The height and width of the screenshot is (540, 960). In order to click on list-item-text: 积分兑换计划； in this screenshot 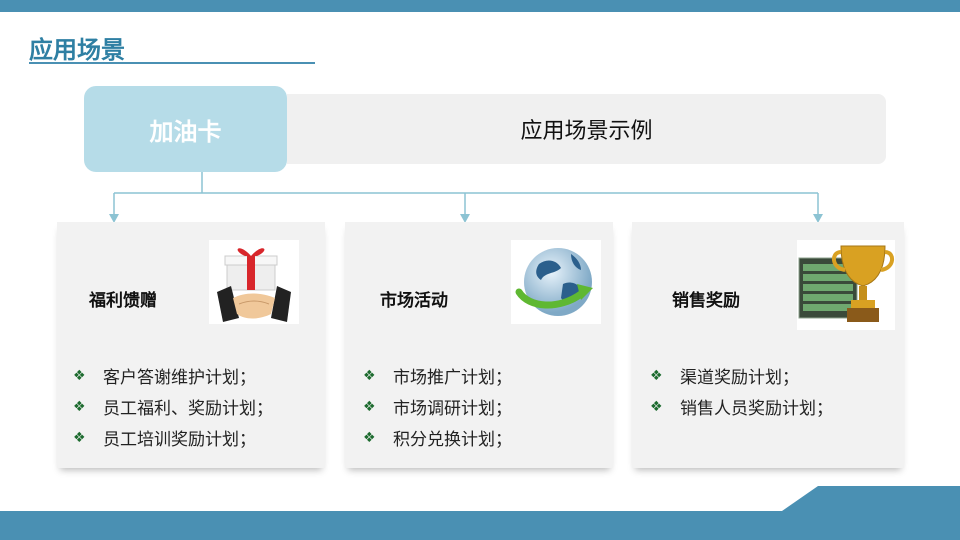, I will do `click(452, 440)`.